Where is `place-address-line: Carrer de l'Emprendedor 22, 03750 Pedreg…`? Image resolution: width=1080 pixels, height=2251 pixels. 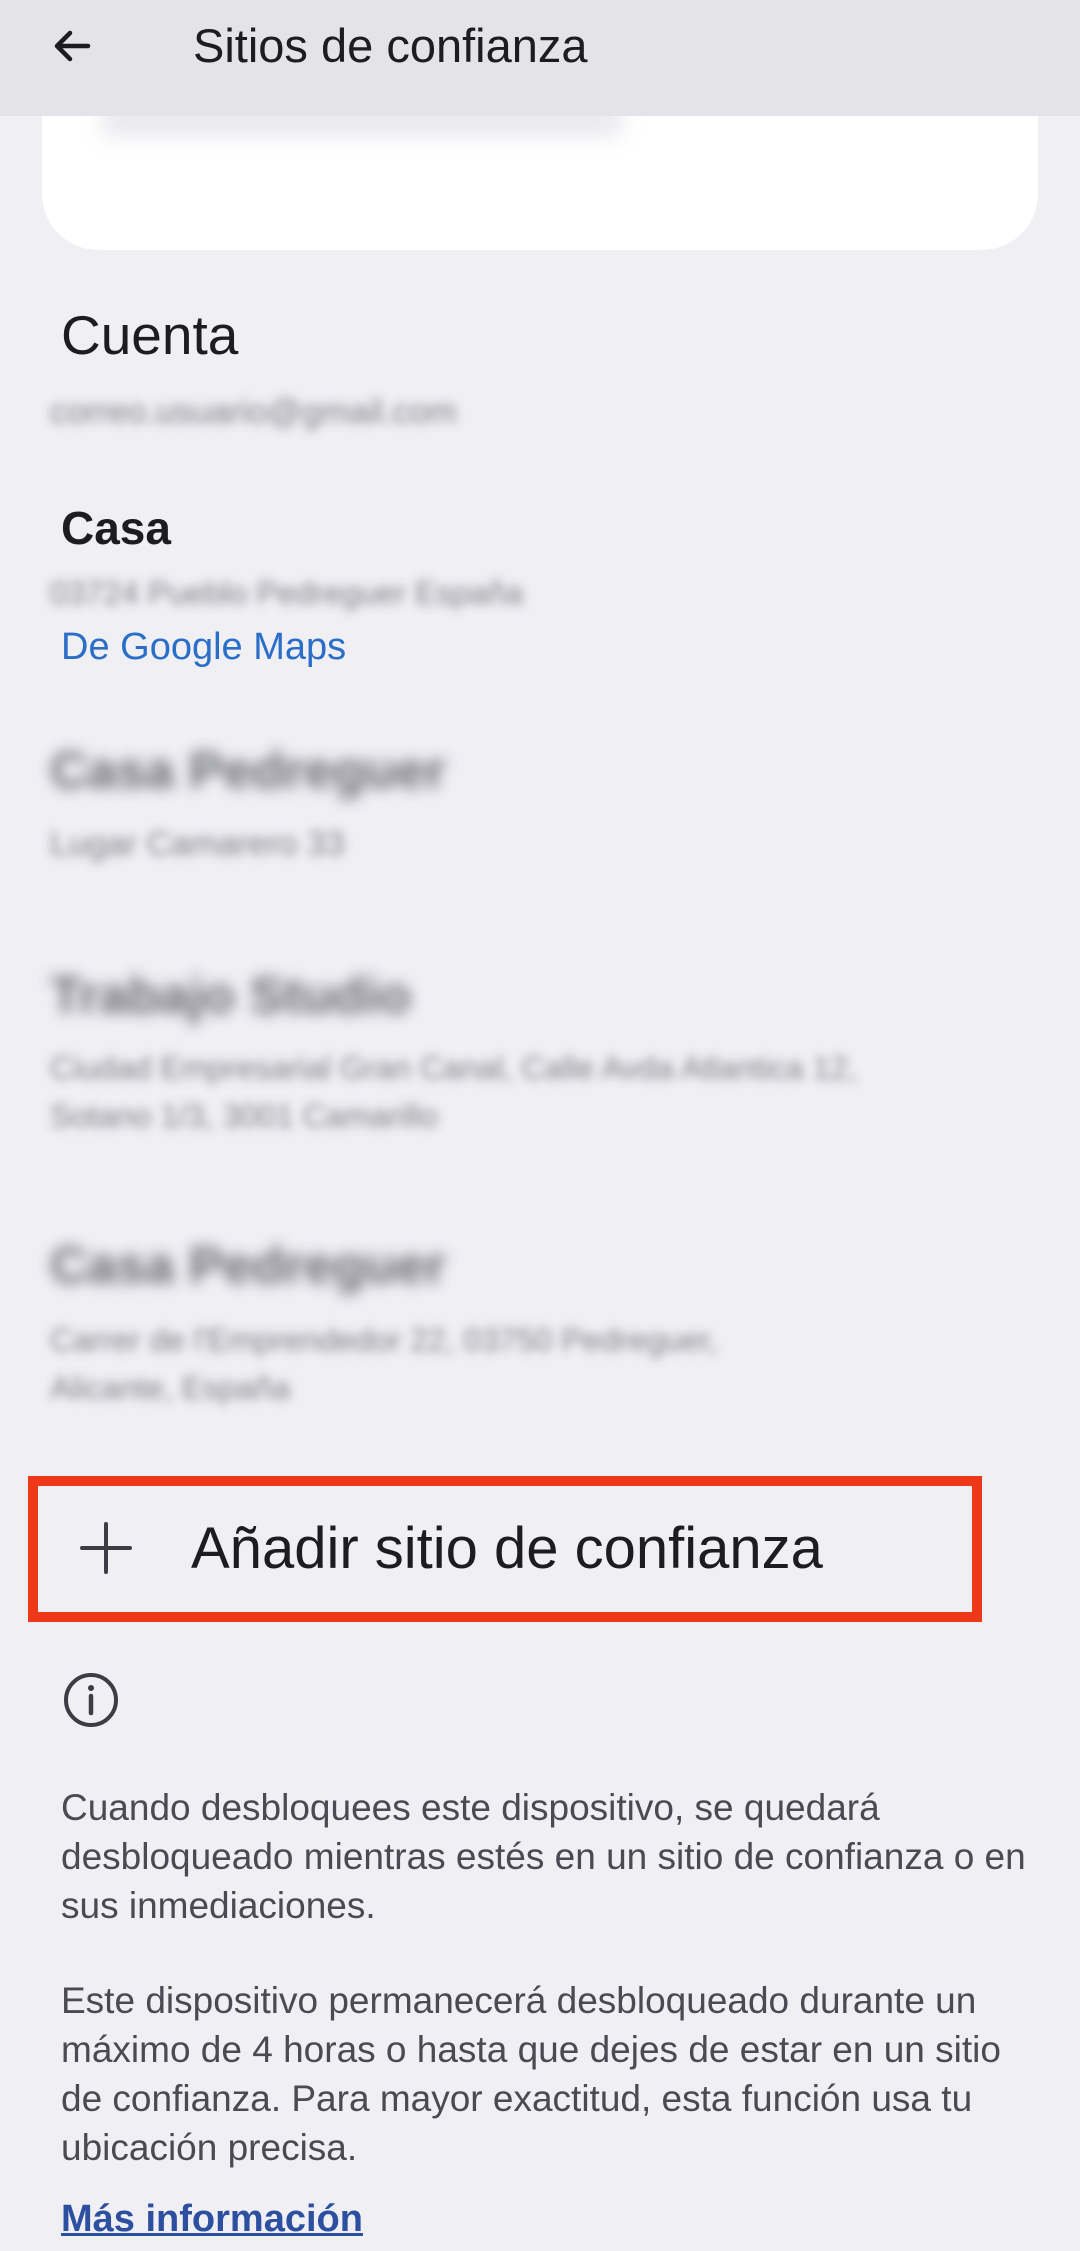
place-address-line: Carrer de l'Emprendedor 22, 03750 Pedreg… is located at coordinates (384, 1340).